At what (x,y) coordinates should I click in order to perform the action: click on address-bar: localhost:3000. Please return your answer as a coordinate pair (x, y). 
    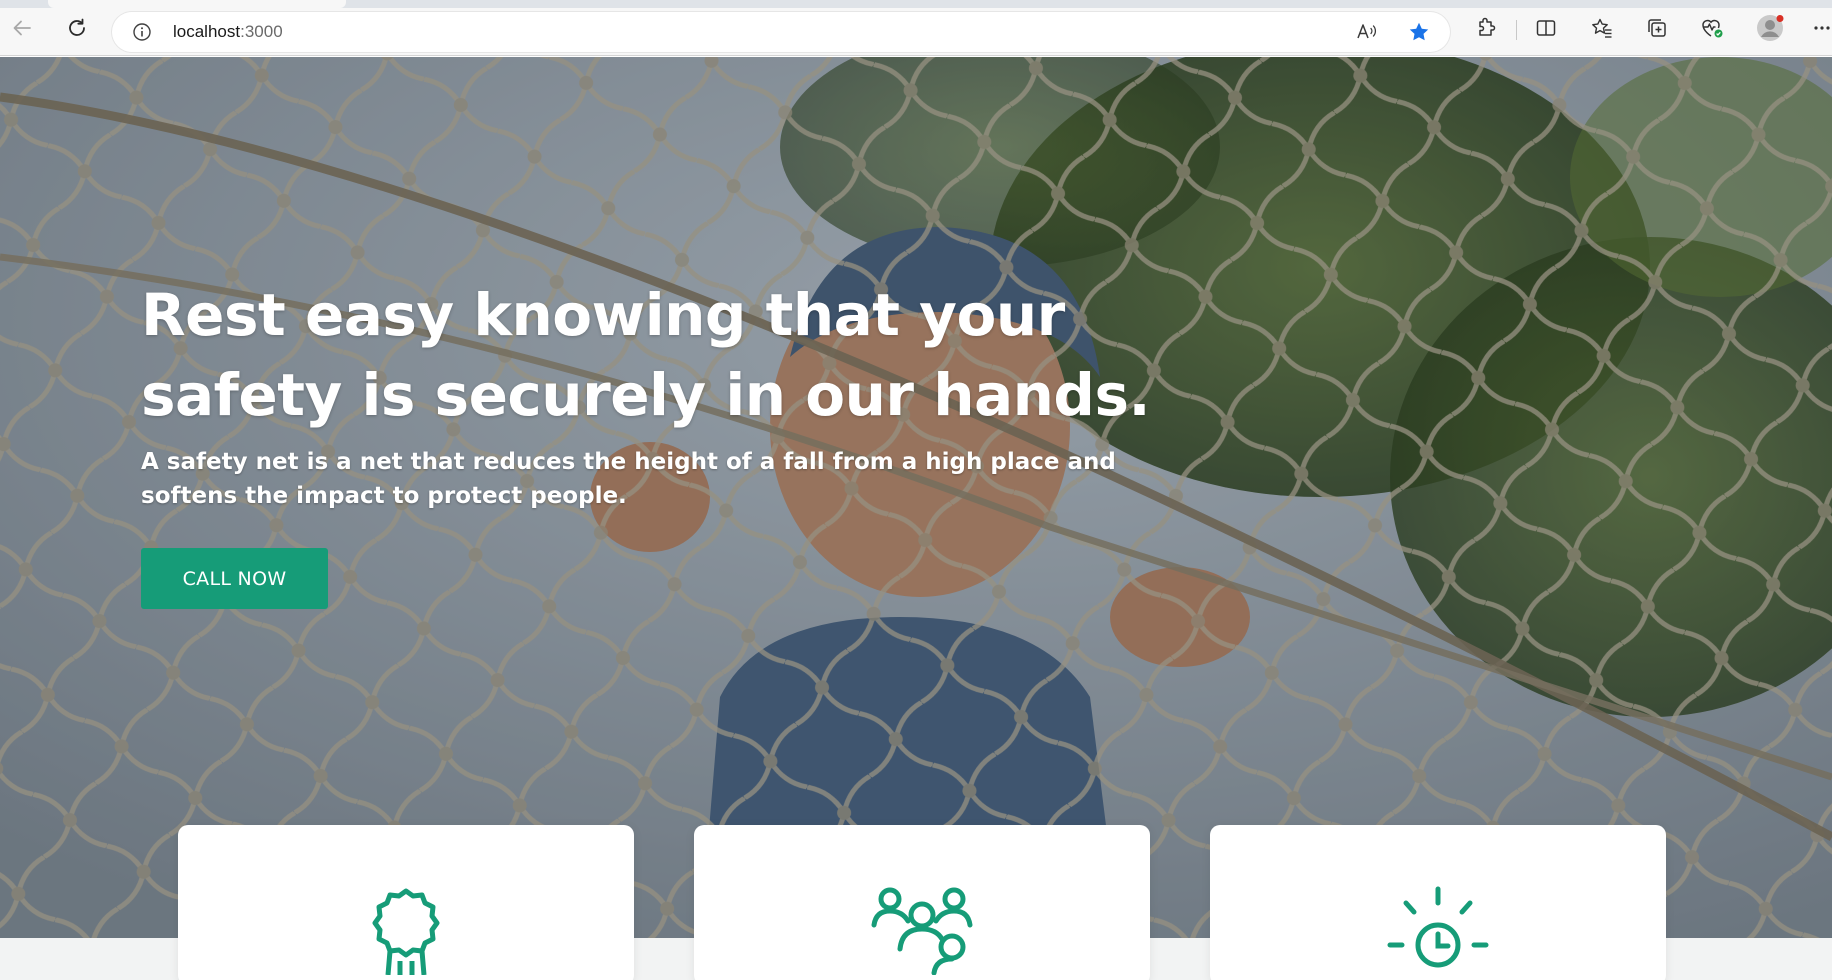
    Looking at the image, I should click on (781, 32).